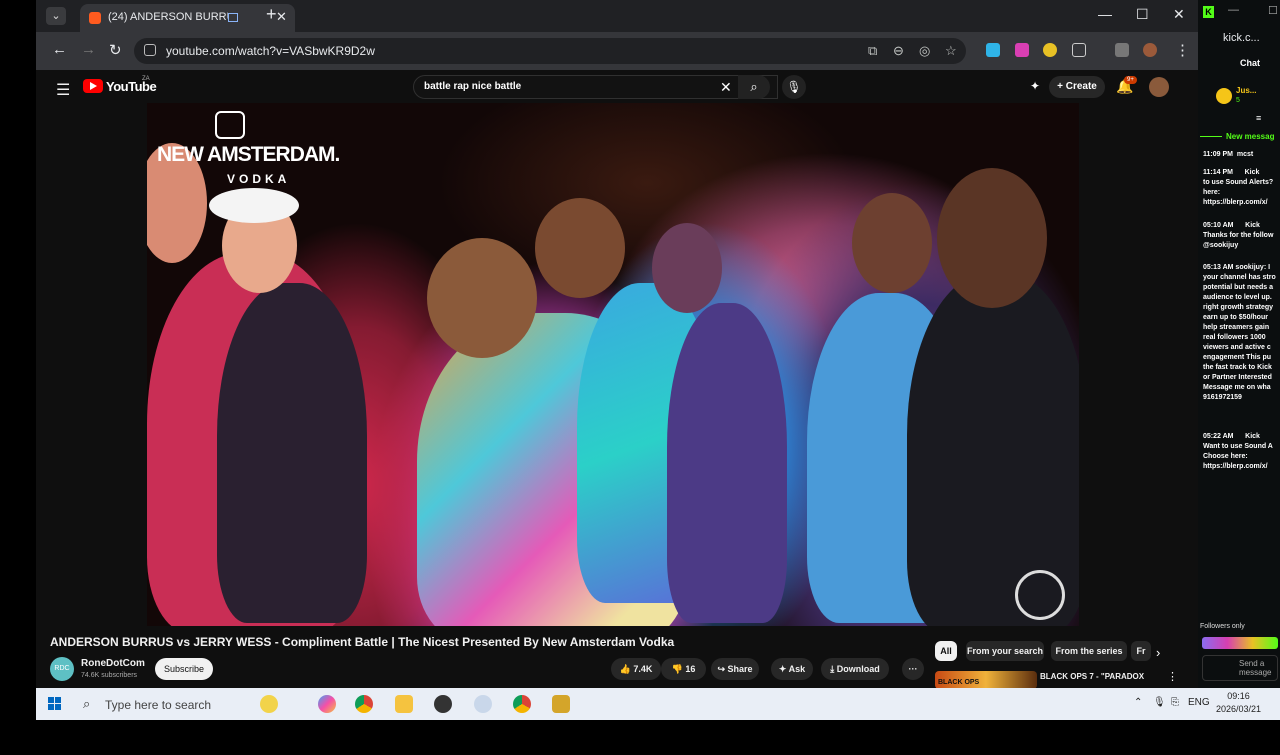  I want to click on site-info-icon, so click(150, 50).